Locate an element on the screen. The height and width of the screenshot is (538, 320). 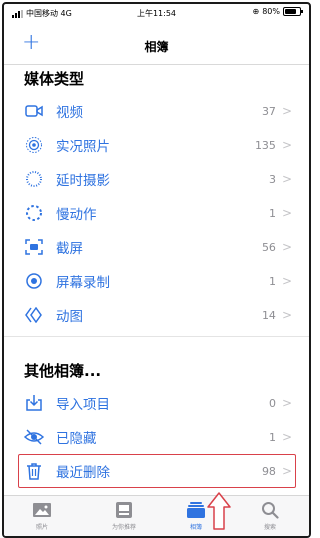
video-icon is located at coordinates (34, 111).